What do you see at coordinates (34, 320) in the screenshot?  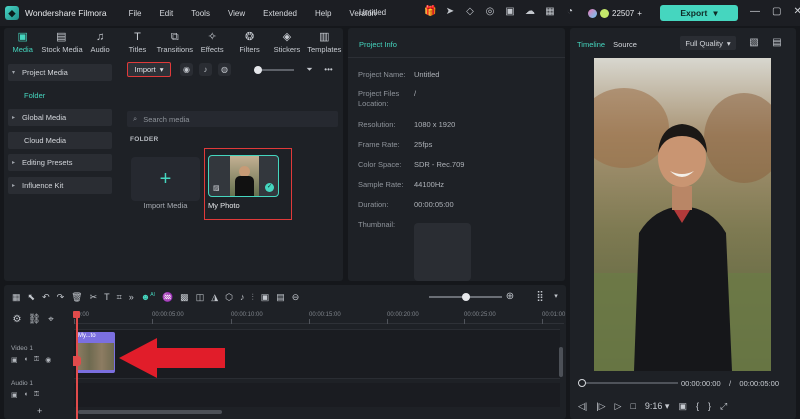 I see `link-icon: ⛓` at bounding box center [34, 320].